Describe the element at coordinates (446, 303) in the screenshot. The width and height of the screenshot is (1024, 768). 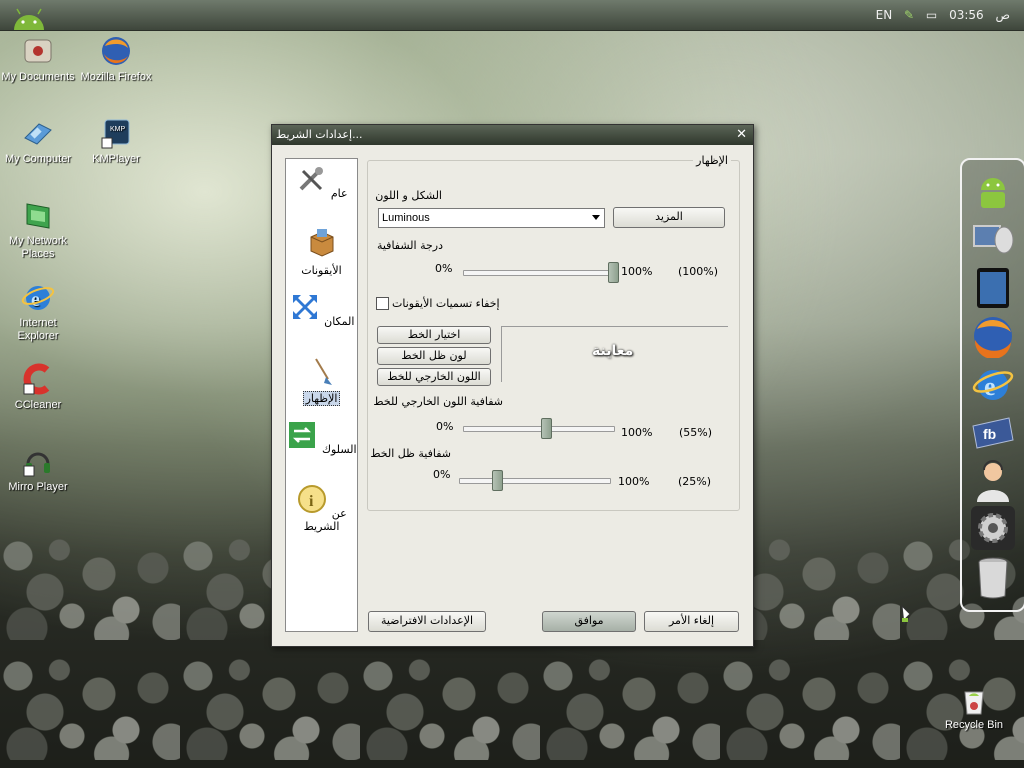
I see `hide-labels-checkbox-label: إخفاء تسميات الأيقونات` at that location.